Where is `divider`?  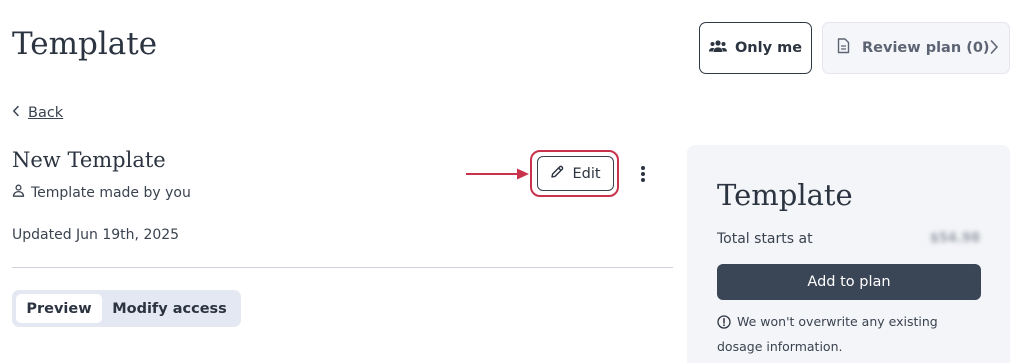
divider is located at coordinates (342, 267).